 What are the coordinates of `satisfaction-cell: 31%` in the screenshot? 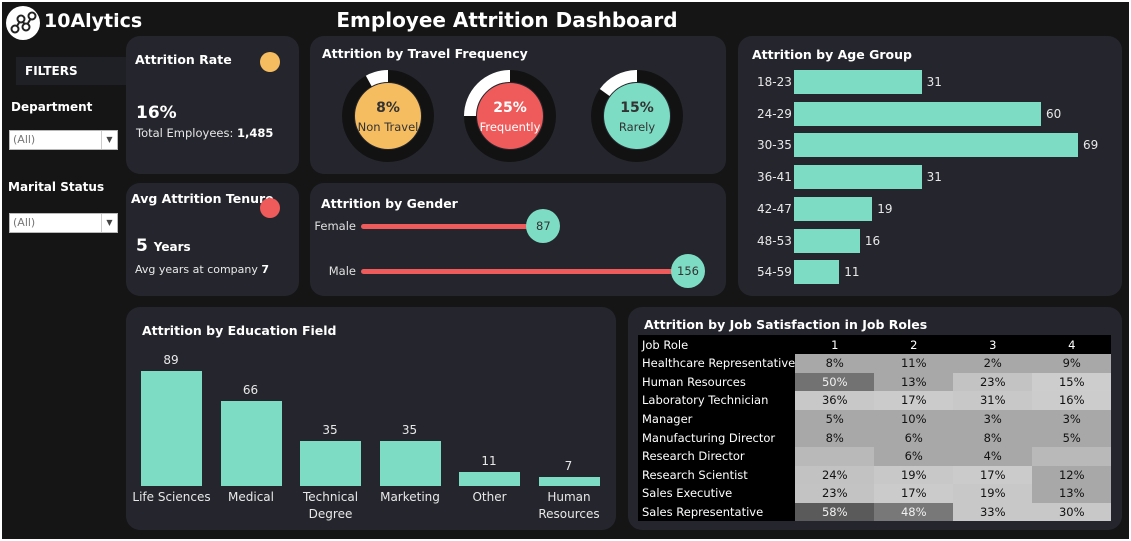 It's located at (993, 400).